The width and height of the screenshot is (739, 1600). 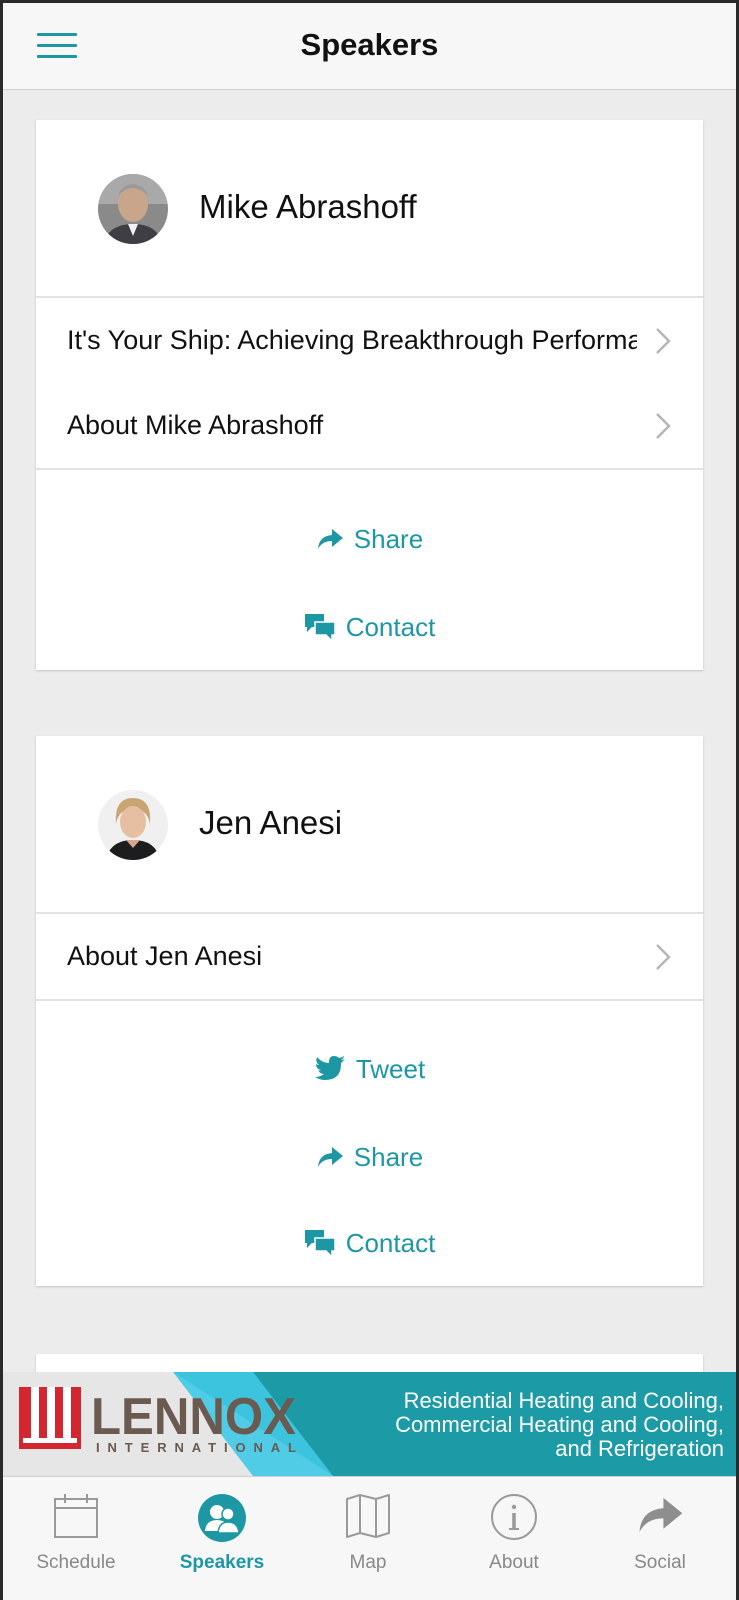 What do you see at coordinates (368, 1562) in the screenshot?
I see `tab-label: Map` at bounding box center [368, 1562].